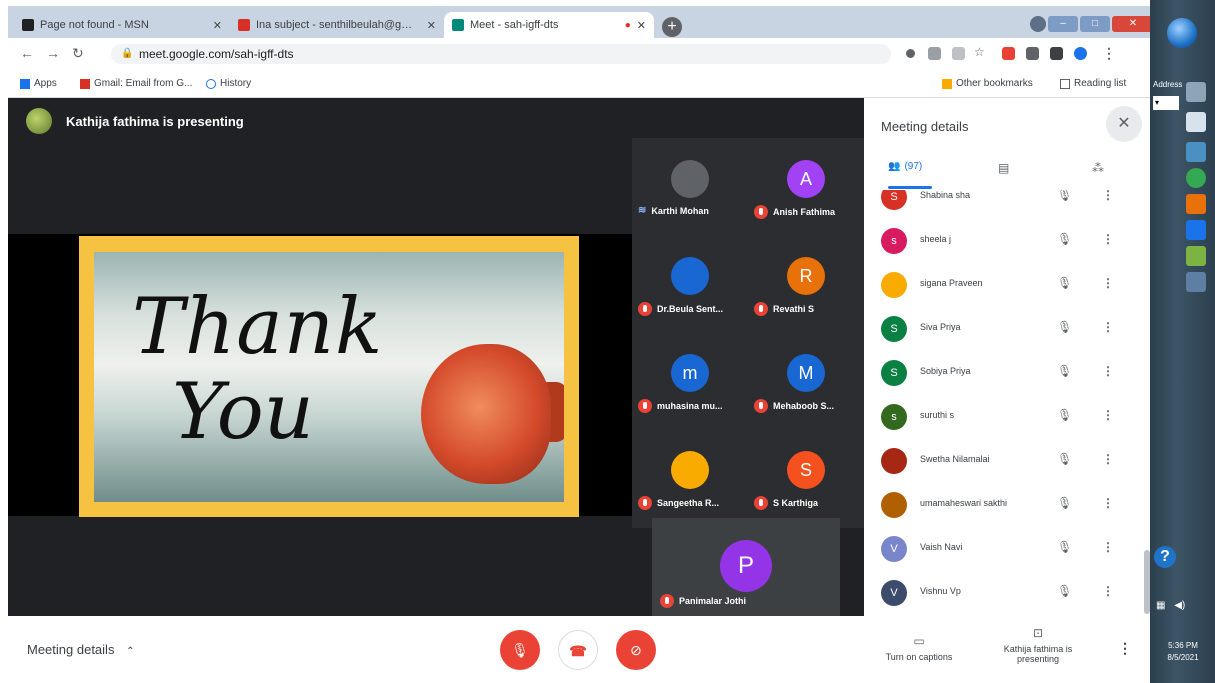  Describe the element at coordinates (1003, 418) in the screenshot. I see `list-item: s suruthi s 🎙 ⋮` at that location.